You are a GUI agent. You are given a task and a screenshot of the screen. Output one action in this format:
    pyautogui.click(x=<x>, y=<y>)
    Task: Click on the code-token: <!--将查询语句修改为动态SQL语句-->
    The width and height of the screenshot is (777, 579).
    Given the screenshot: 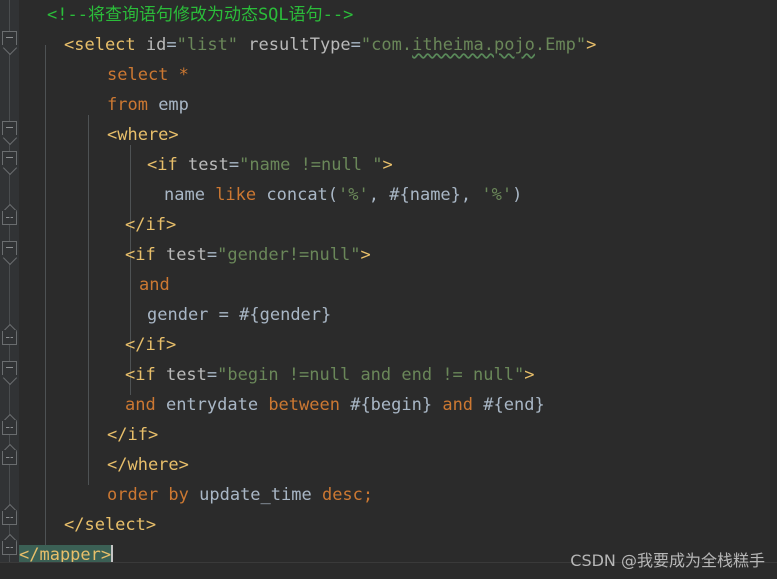 What is the action you would take?
    pyautogui.click(x=200, y=15)
    